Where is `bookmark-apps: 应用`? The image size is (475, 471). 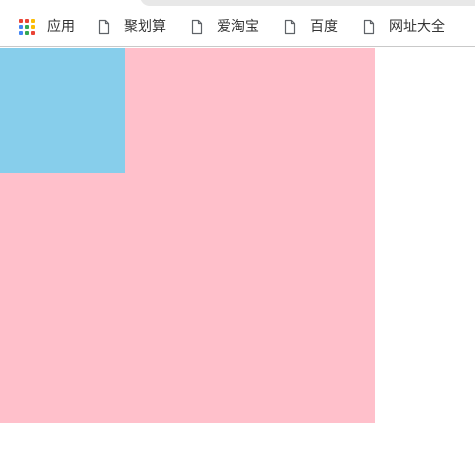
bookmark-apps: 应用 is located at coordinates (47, 27).